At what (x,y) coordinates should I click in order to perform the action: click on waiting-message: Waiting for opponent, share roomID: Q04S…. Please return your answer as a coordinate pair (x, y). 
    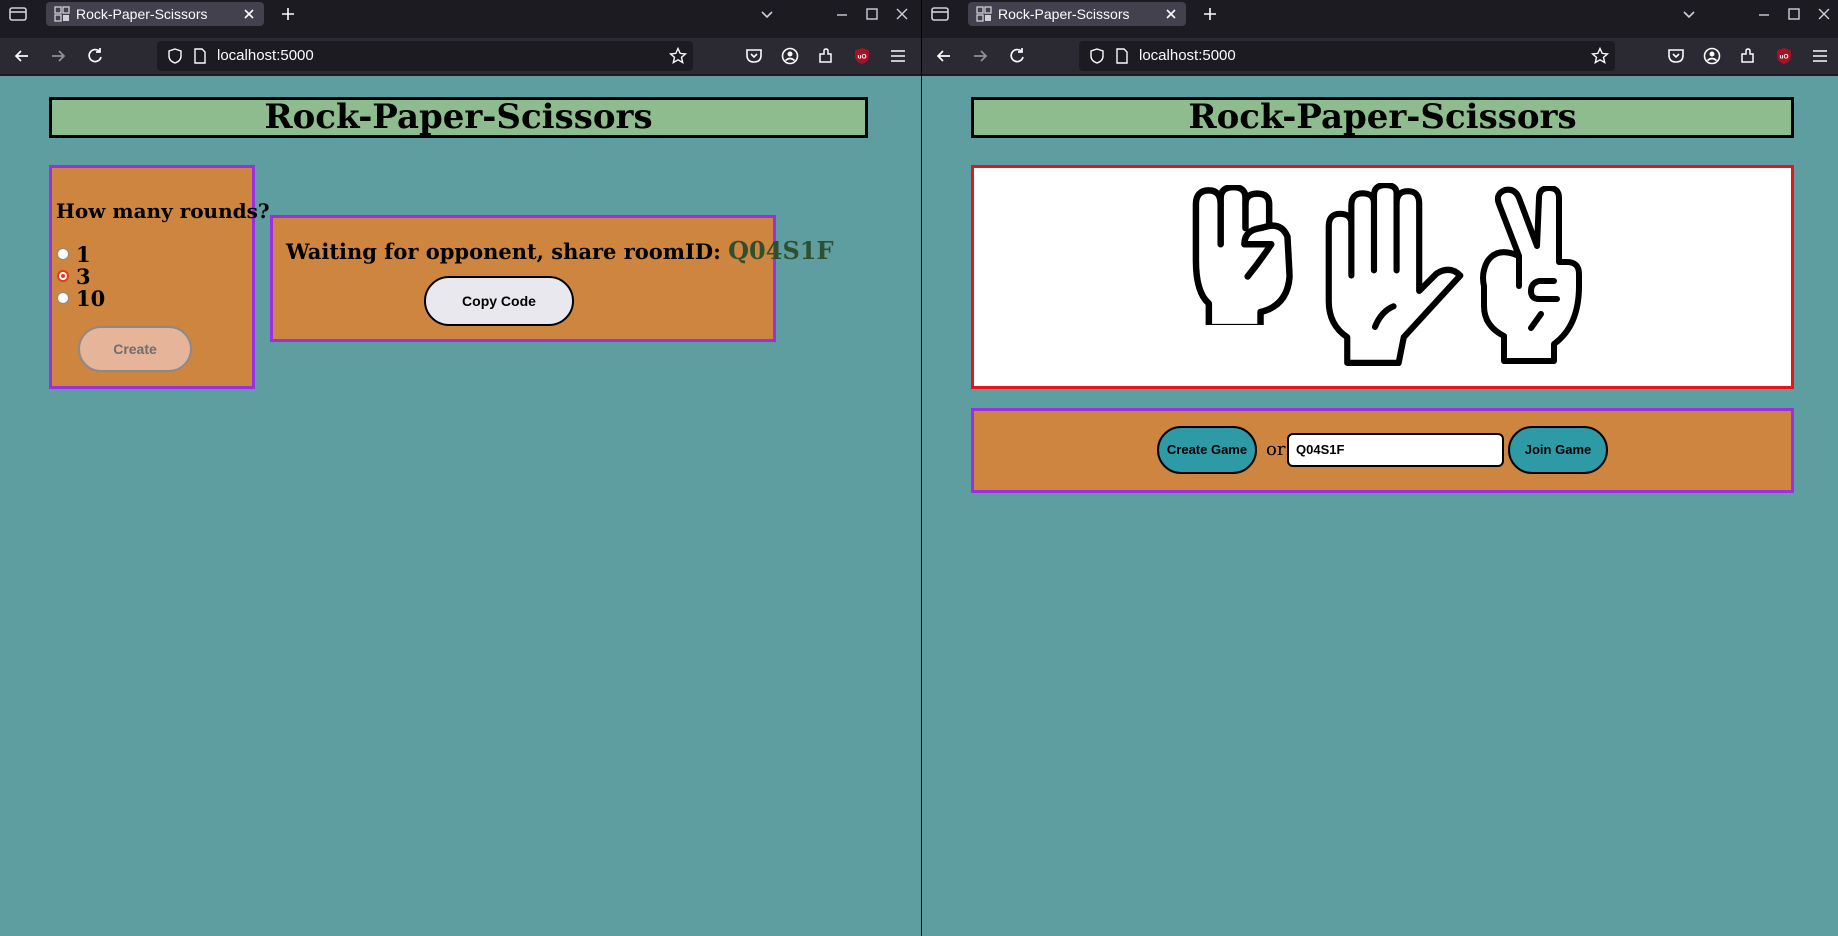
    Looking at the image, I should click on (560, 250).